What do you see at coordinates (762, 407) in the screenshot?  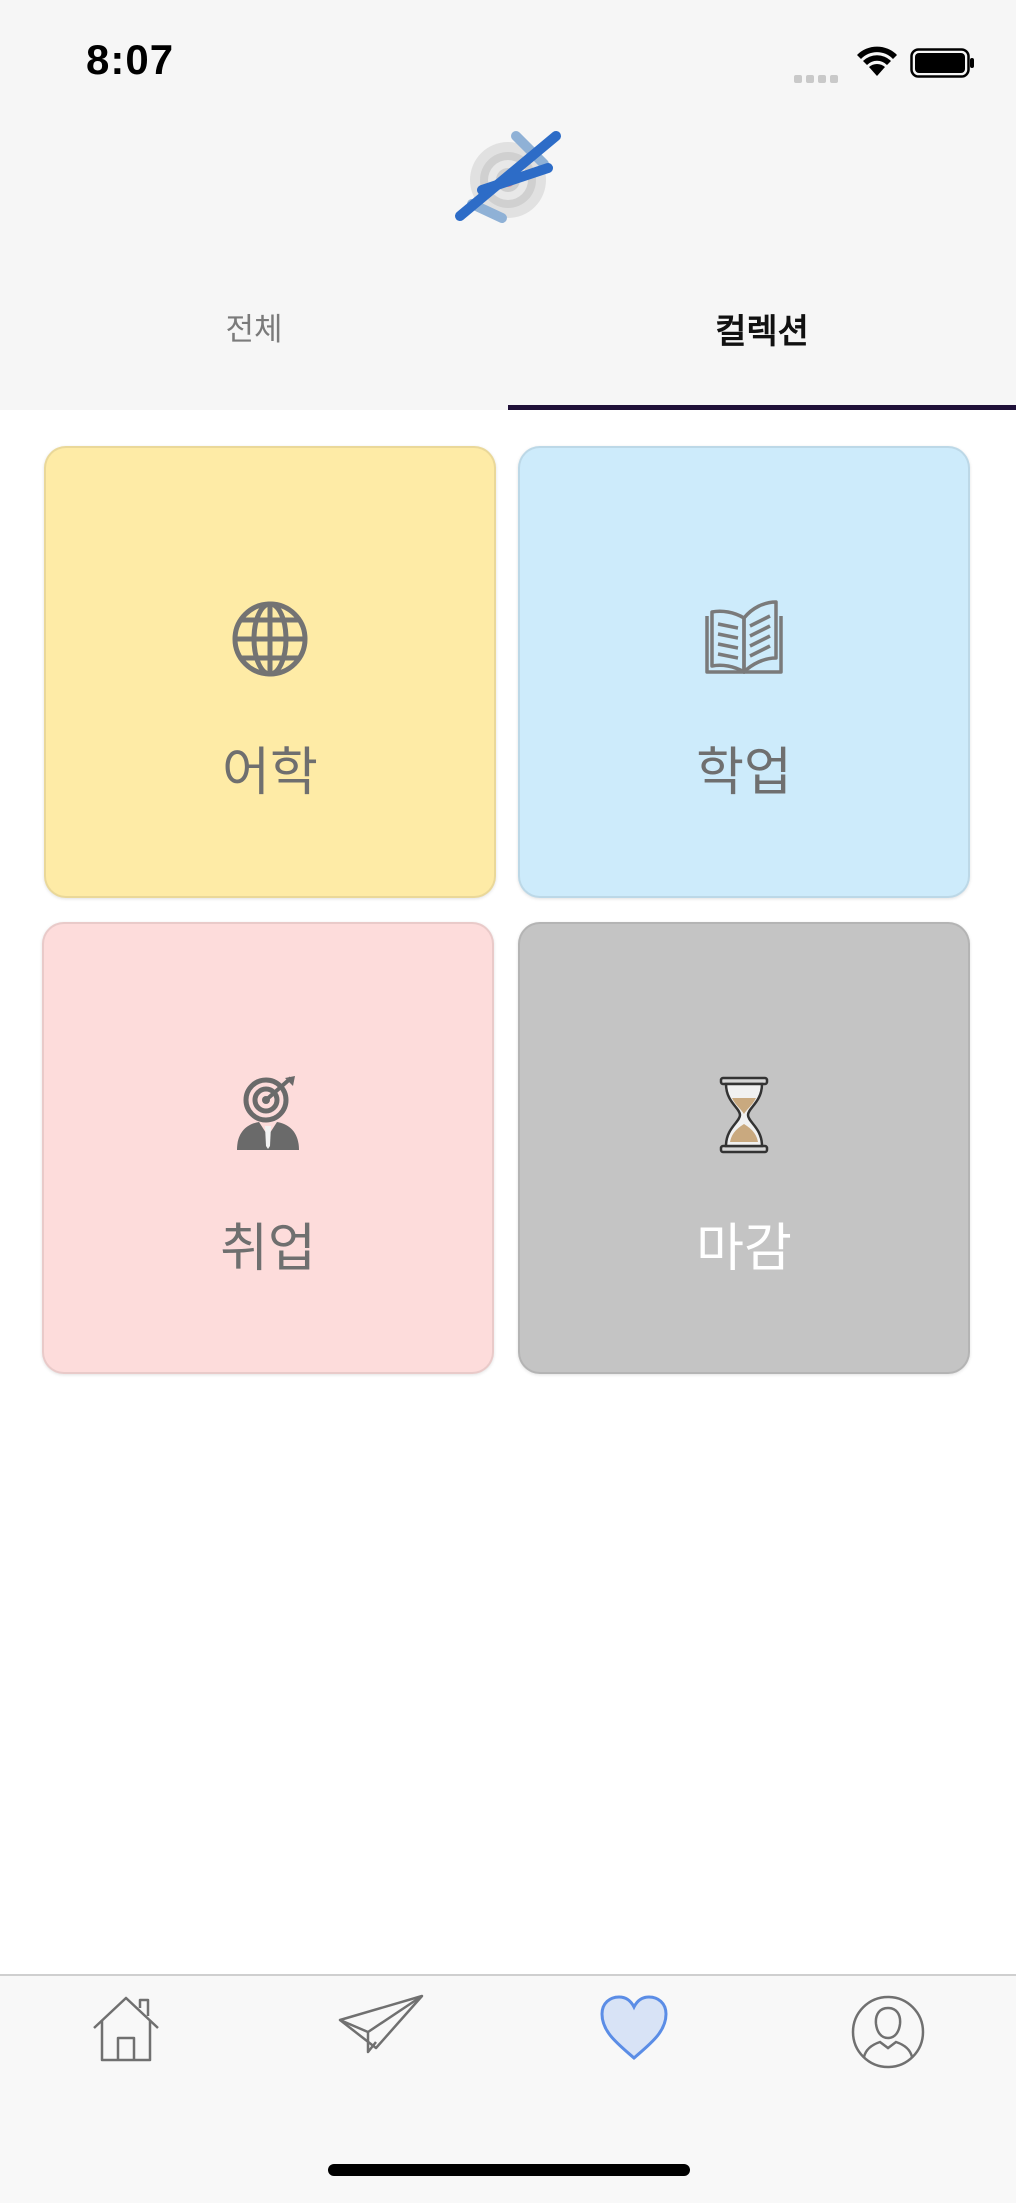 I see `tab-selected-indicator` at bounding box center [762, 407].